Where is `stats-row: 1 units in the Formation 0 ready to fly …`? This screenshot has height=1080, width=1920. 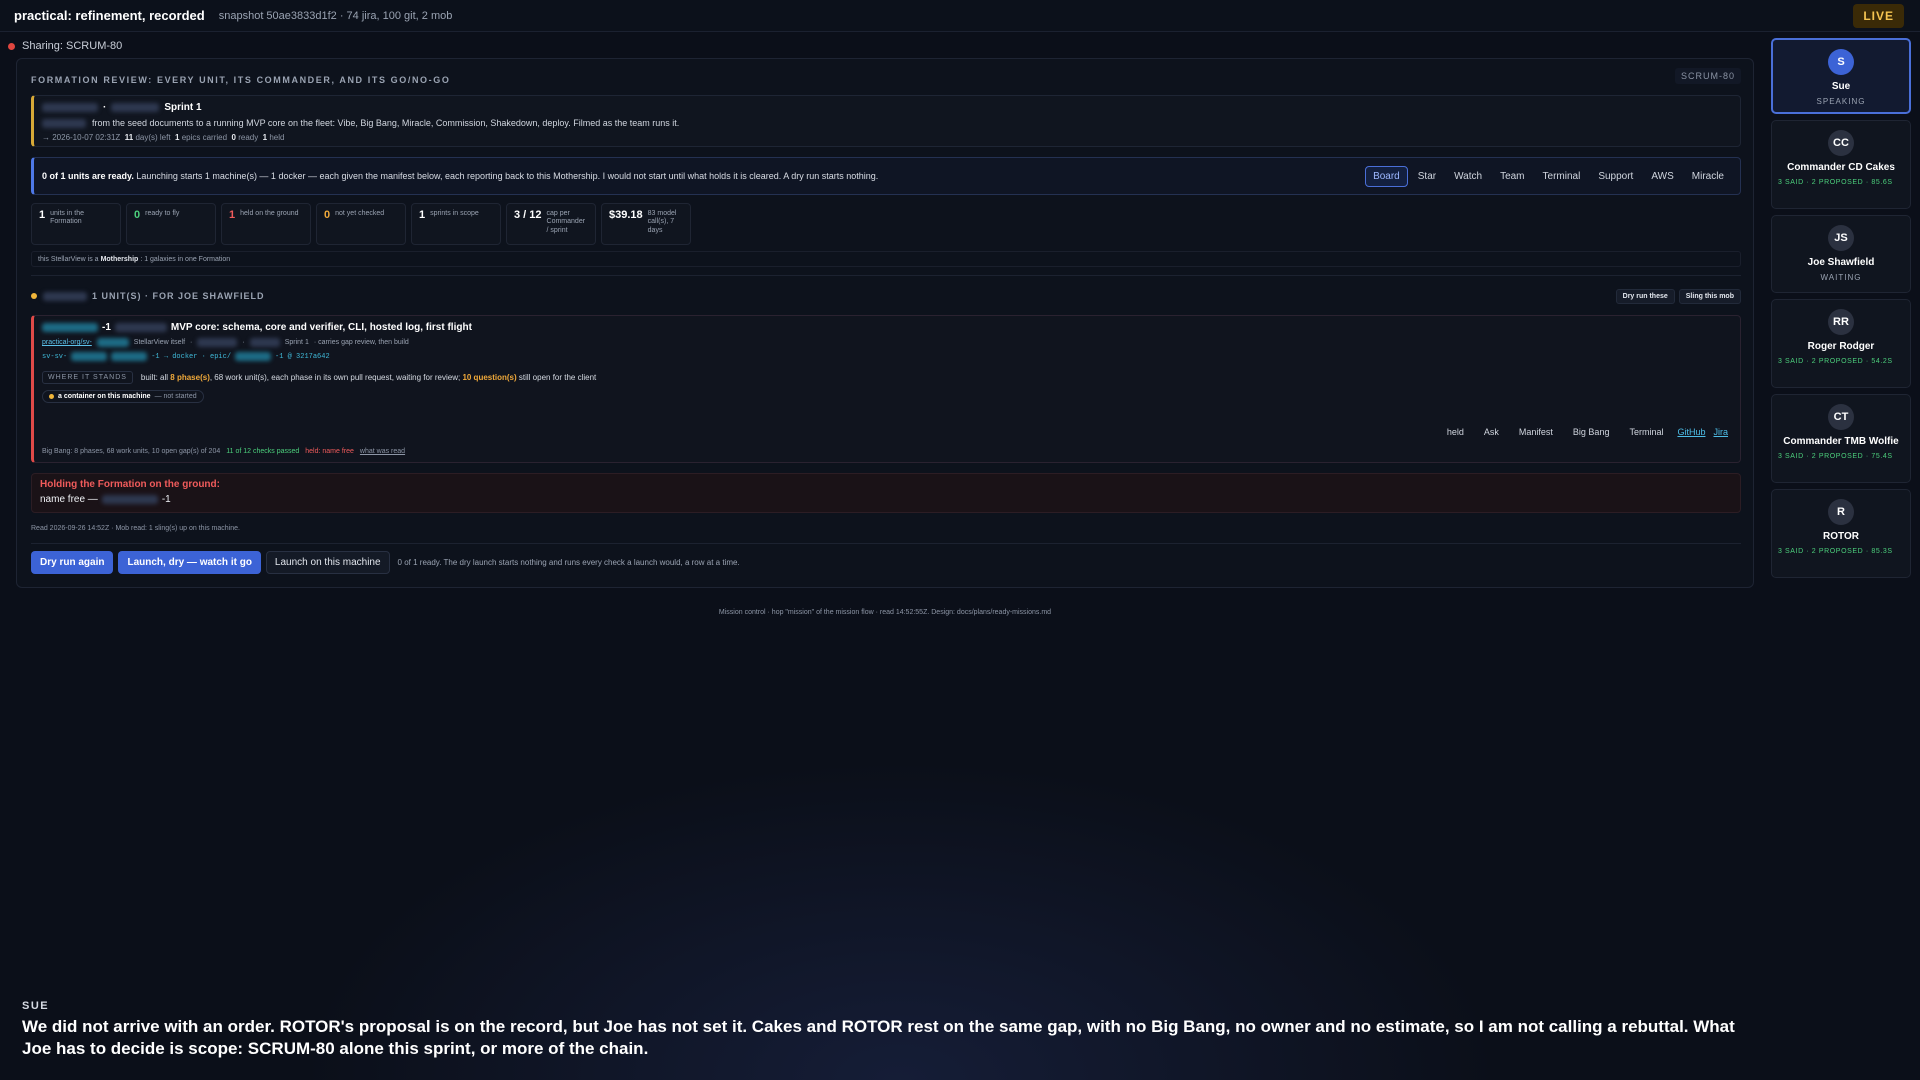
stats-row: 1 units in the Formation 0 ready to fly … is located at coordinates (361, 224).